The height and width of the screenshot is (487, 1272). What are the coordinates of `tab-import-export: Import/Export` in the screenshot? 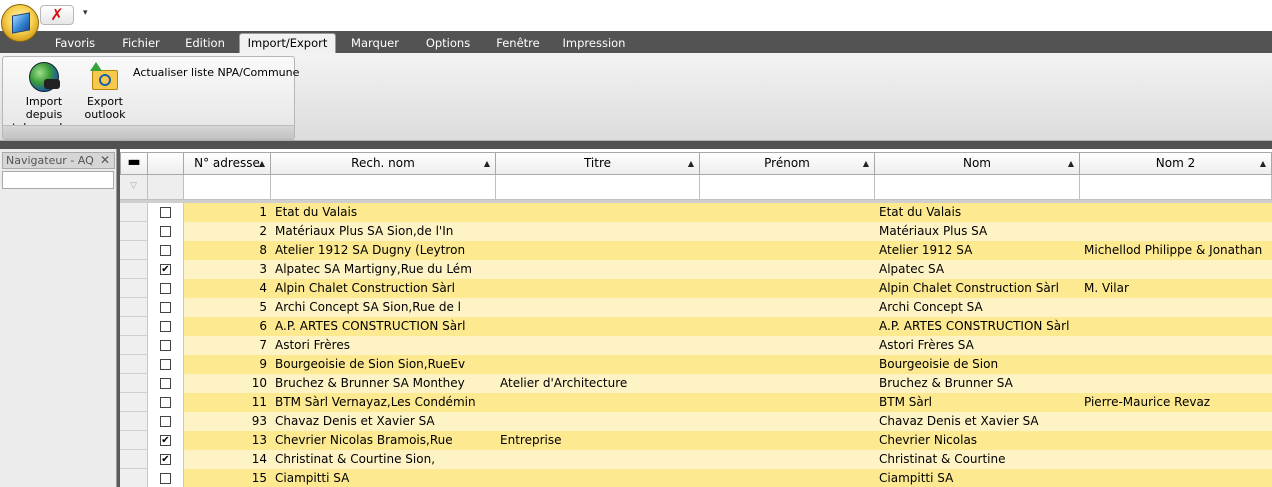 It's located at (287, 43).